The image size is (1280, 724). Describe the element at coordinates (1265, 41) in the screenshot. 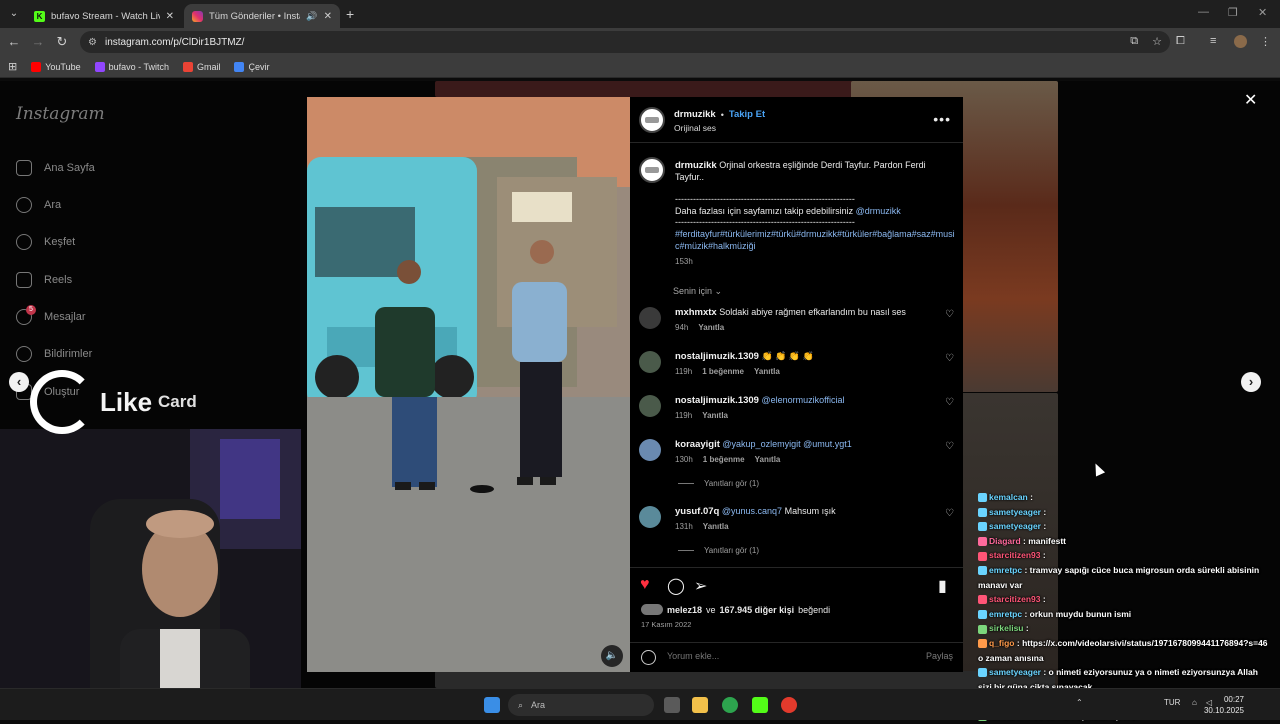

I see `browser-menu-icon: ⋮` at that location.